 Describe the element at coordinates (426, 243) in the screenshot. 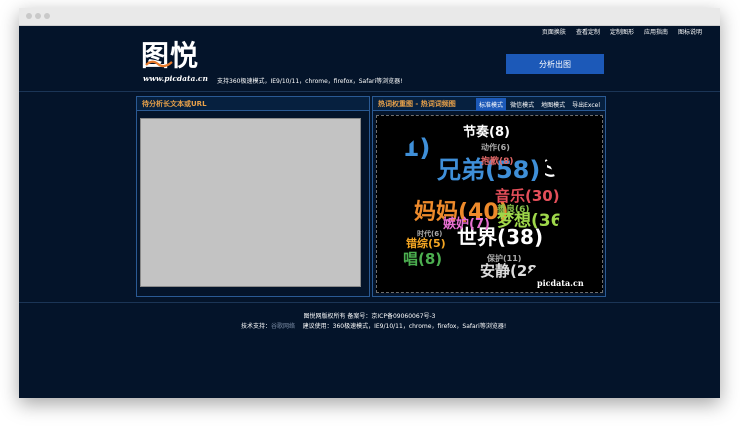

I see `cloud-word: 错综(5)` at that location.